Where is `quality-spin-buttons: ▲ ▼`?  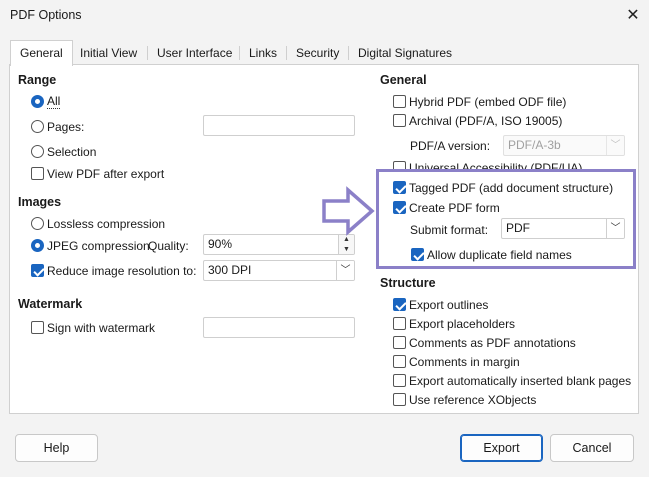
quality-spin-buttons: ▲ ▼ is located at coordinates (346, 244).